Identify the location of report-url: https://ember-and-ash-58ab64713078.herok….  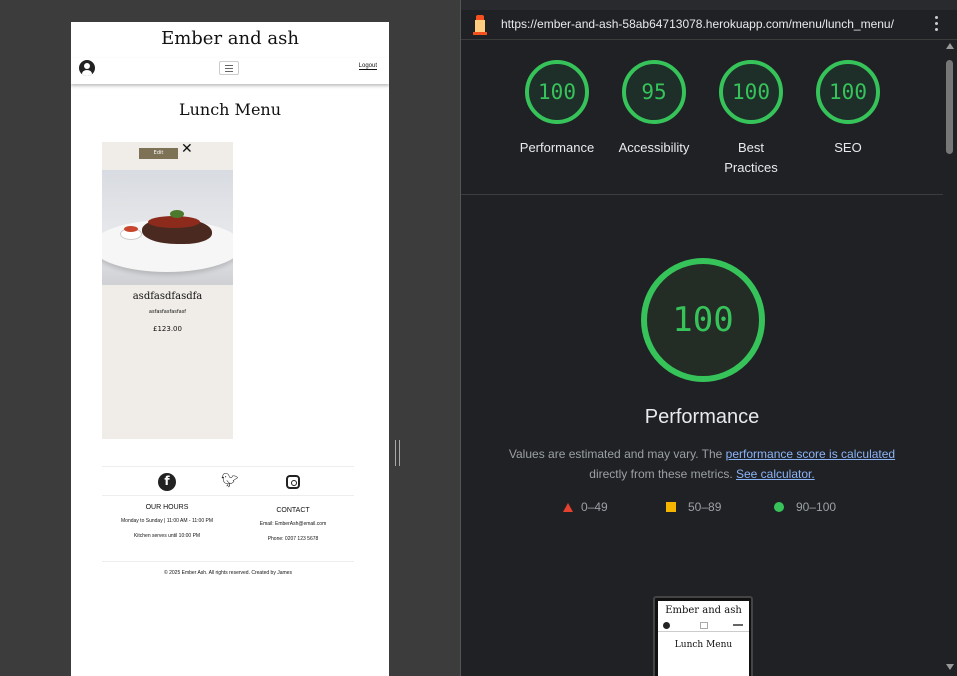
(697, 24).